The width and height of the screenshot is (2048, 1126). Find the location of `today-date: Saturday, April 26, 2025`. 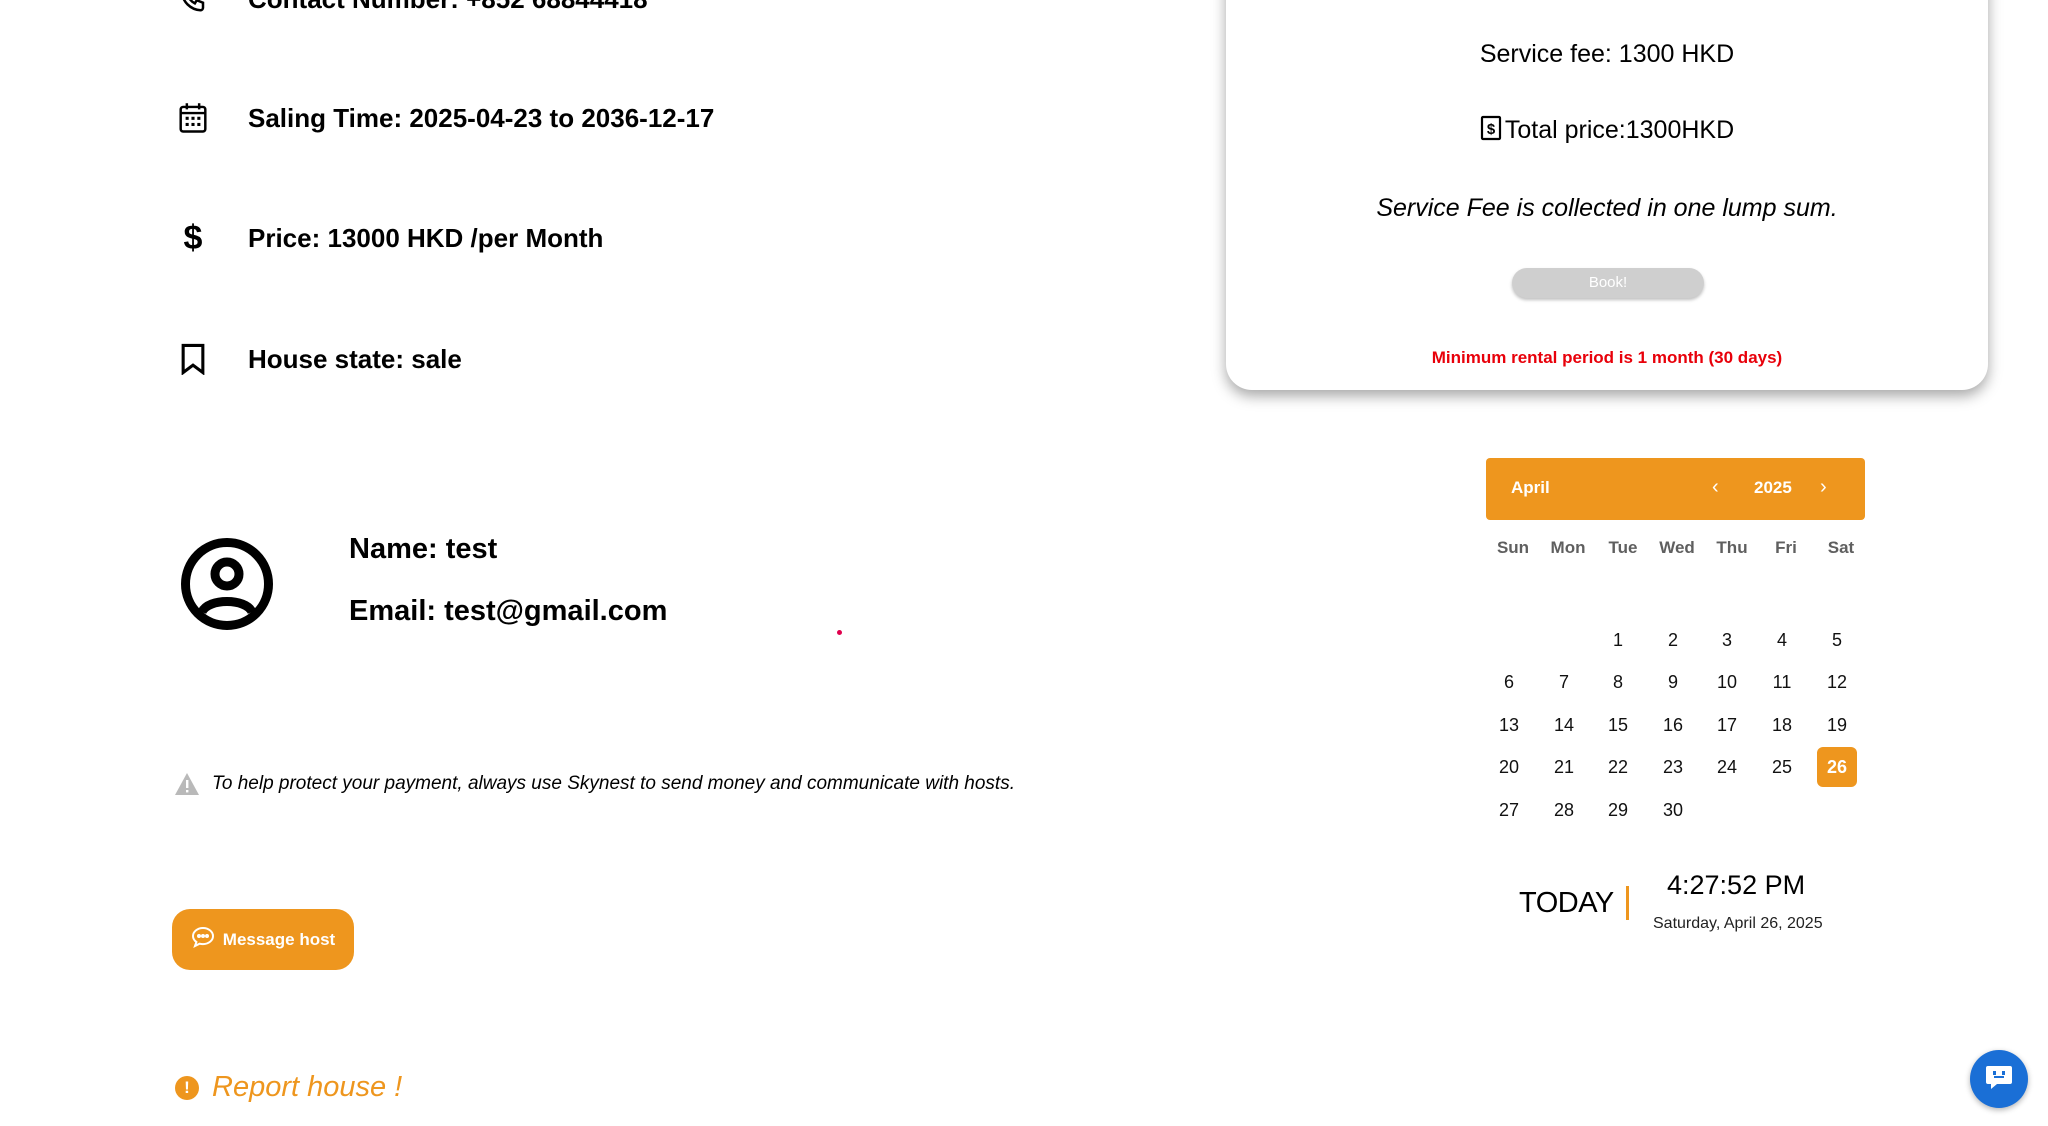

today-date: Saturday, April 26, 2025 is located at coordinates (1738, 923).